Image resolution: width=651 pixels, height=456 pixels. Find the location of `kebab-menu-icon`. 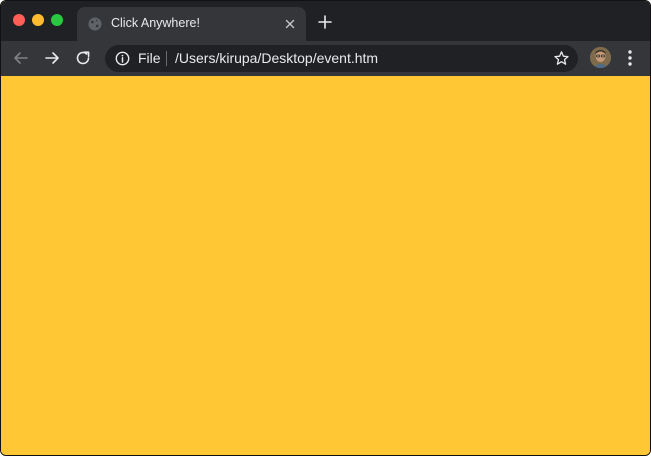

kebab-menu-icon is located at coordinates (630, 58).